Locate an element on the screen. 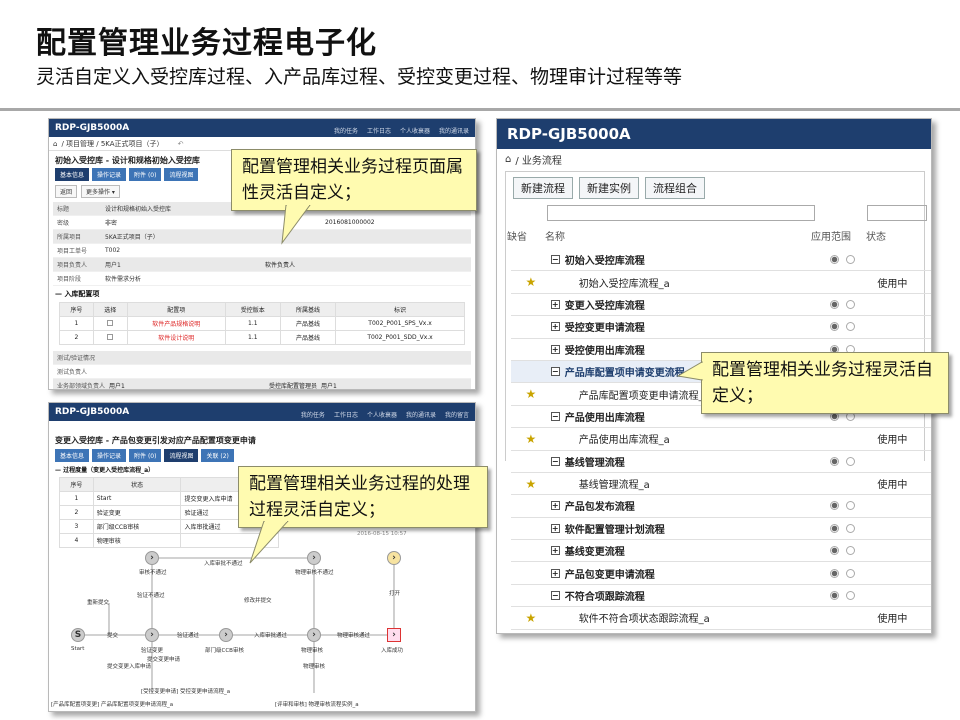 Image resolution: width=960 pixels, height=720 pixels. process-group-row: + 基线变更流程 is located at coordinates (721, 551).